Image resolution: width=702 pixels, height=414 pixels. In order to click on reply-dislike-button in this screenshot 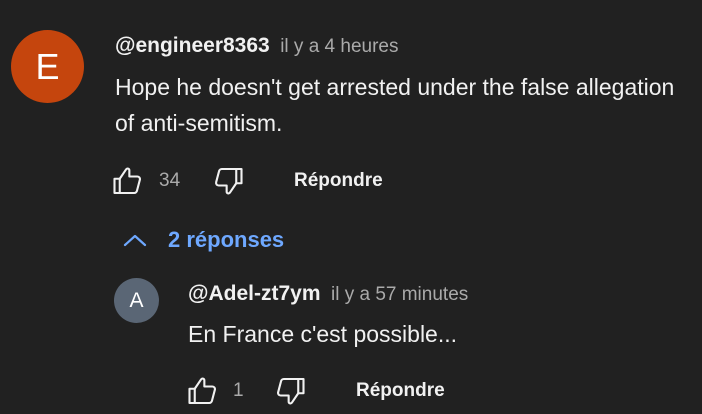, I will do `click(290, 391)`.